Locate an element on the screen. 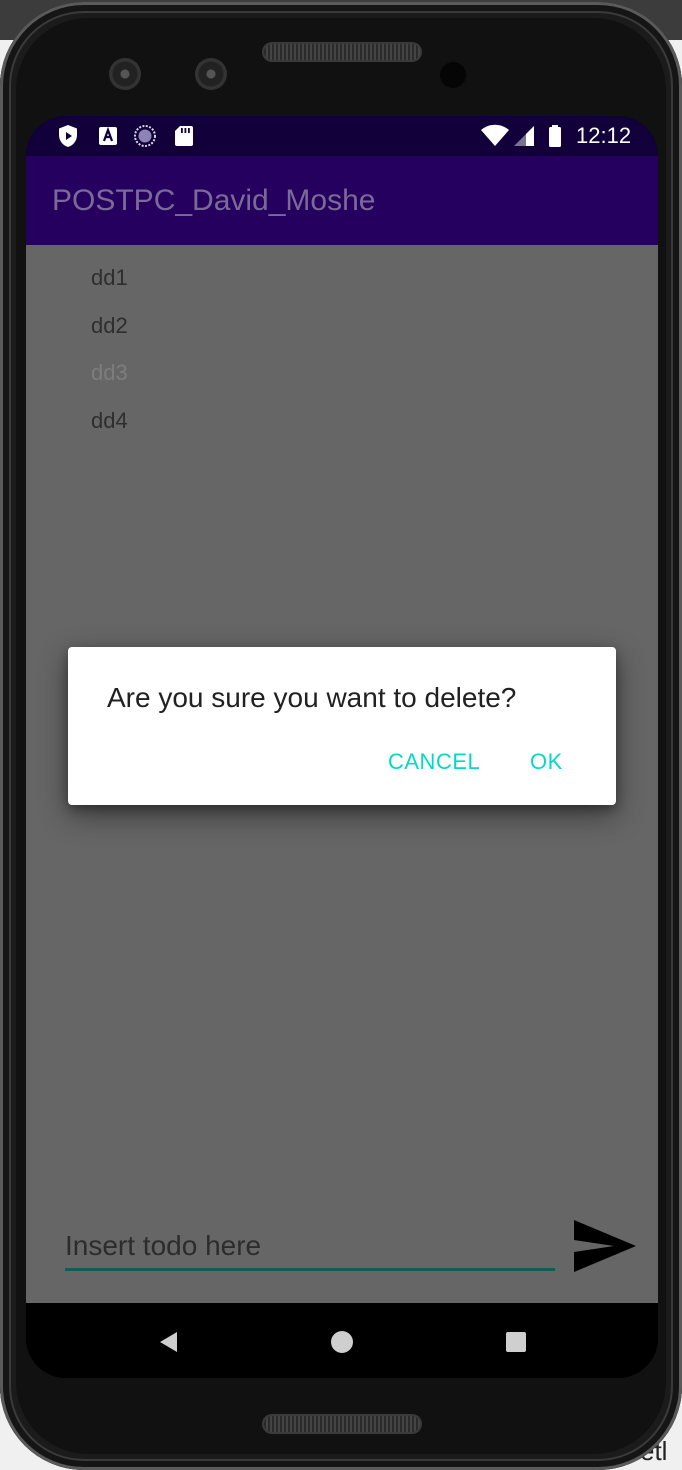  app-bar: POSTPC_David_Moshe is located at coordinates (342, 200).